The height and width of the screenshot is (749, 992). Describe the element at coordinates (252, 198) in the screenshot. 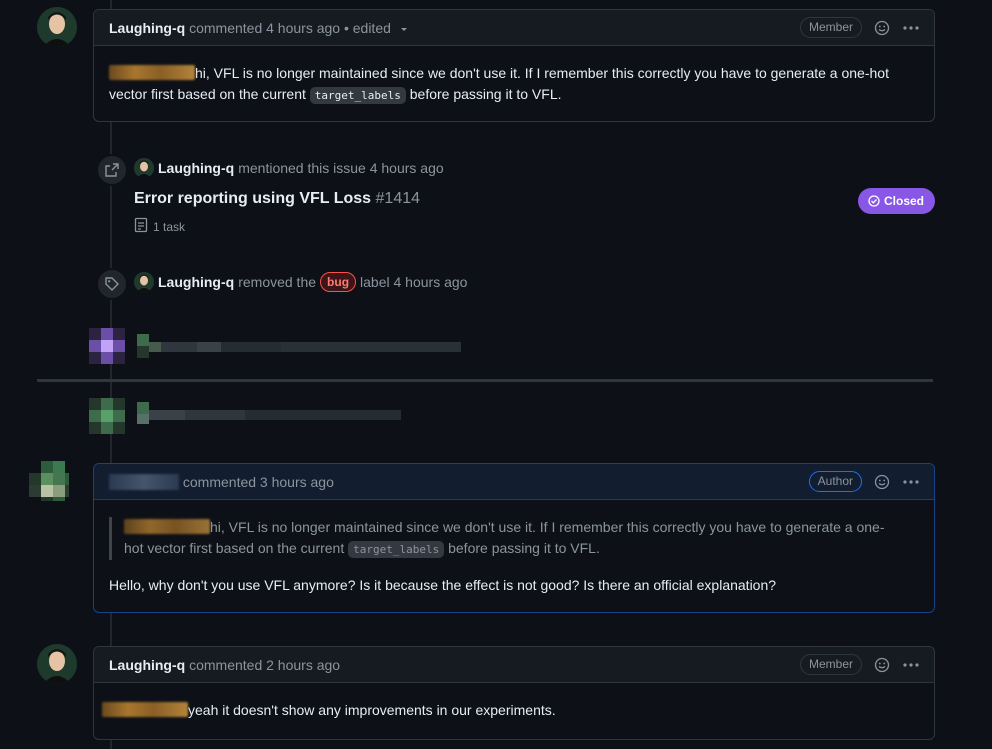

I see `issue-title: Error reporting using VFL Loss` at that location.